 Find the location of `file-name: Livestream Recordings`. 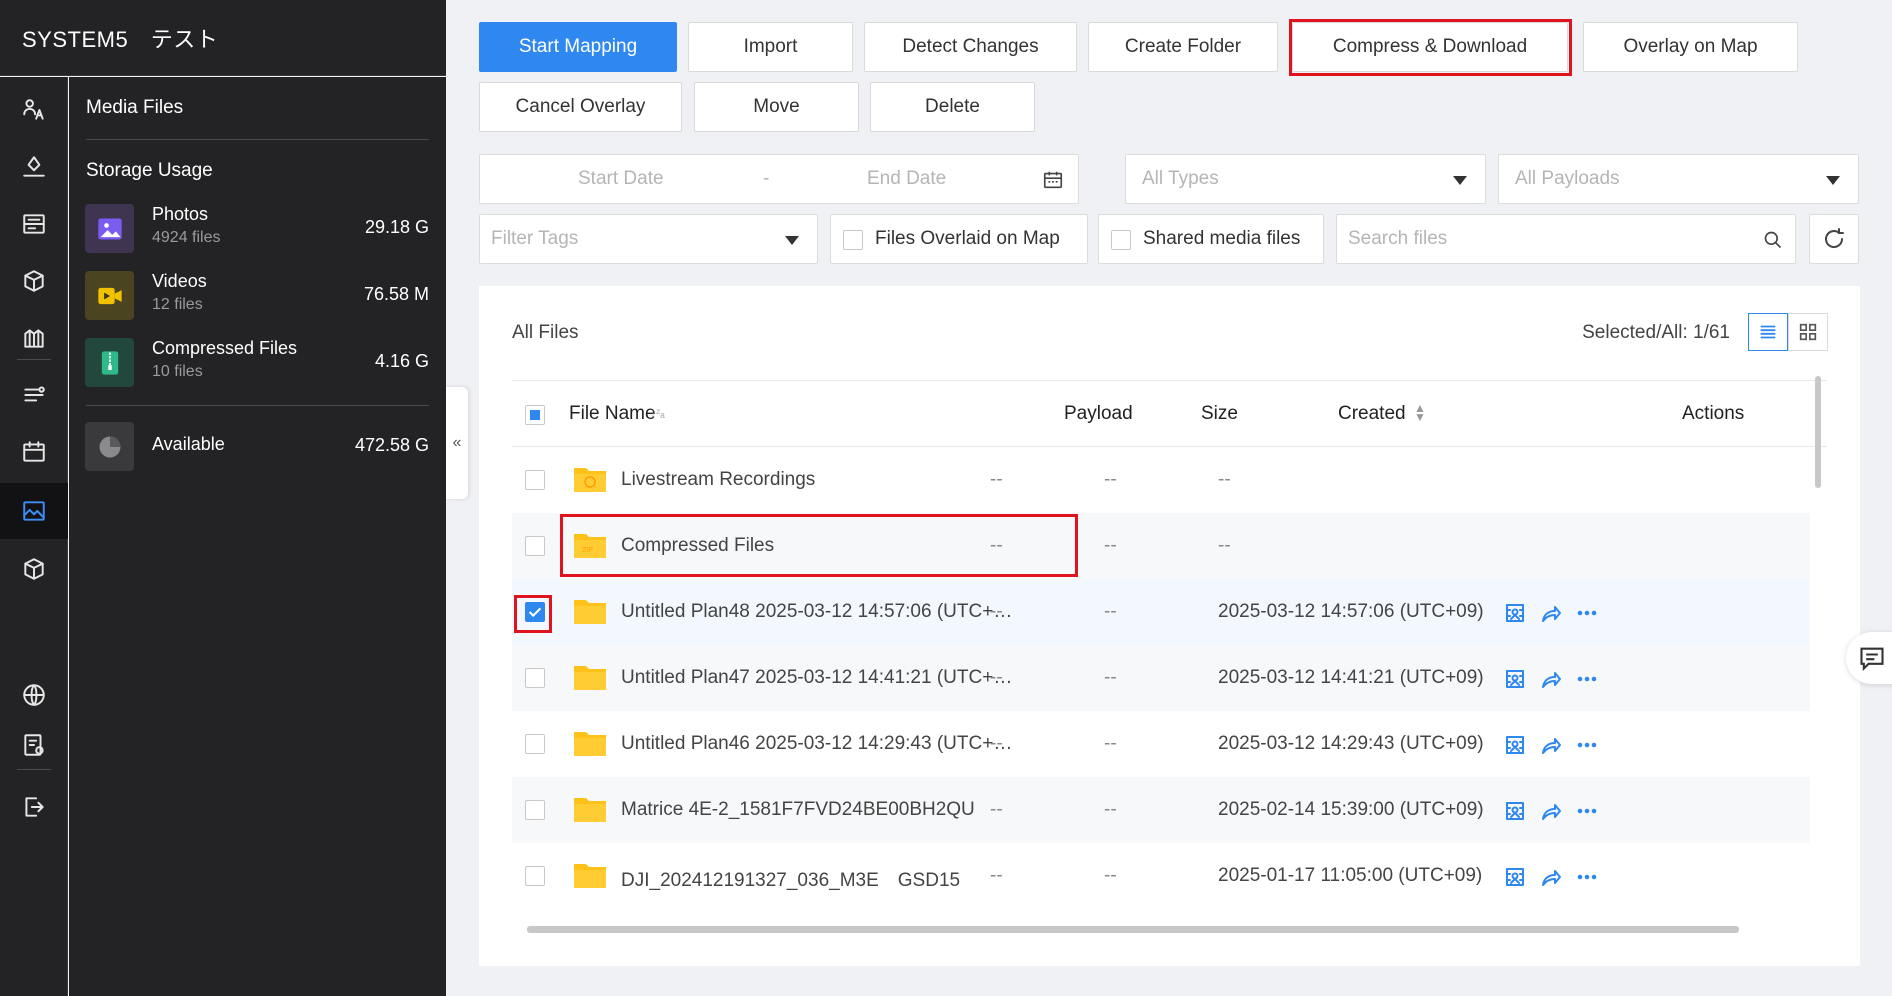

file-name: Livestream Recordings is located at coordinates (718, 480).